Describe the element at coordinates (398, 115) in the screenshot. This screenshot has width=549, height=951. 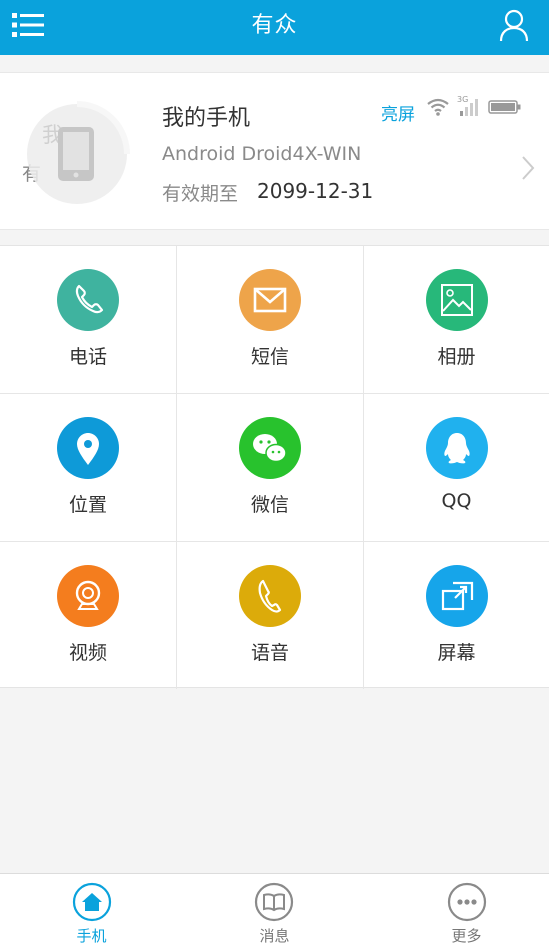
I see `screen-status: 亮屏` at that location.